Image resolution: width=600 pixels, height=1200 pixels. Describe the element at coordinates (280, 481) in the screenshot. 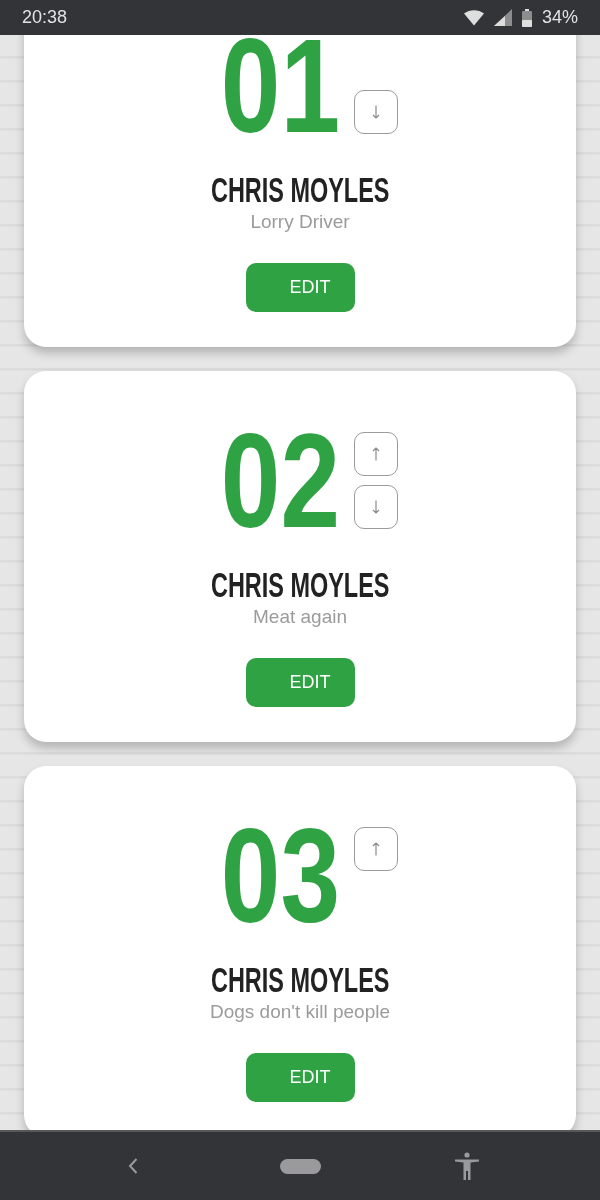

I see `rank-number: 02` at that location.